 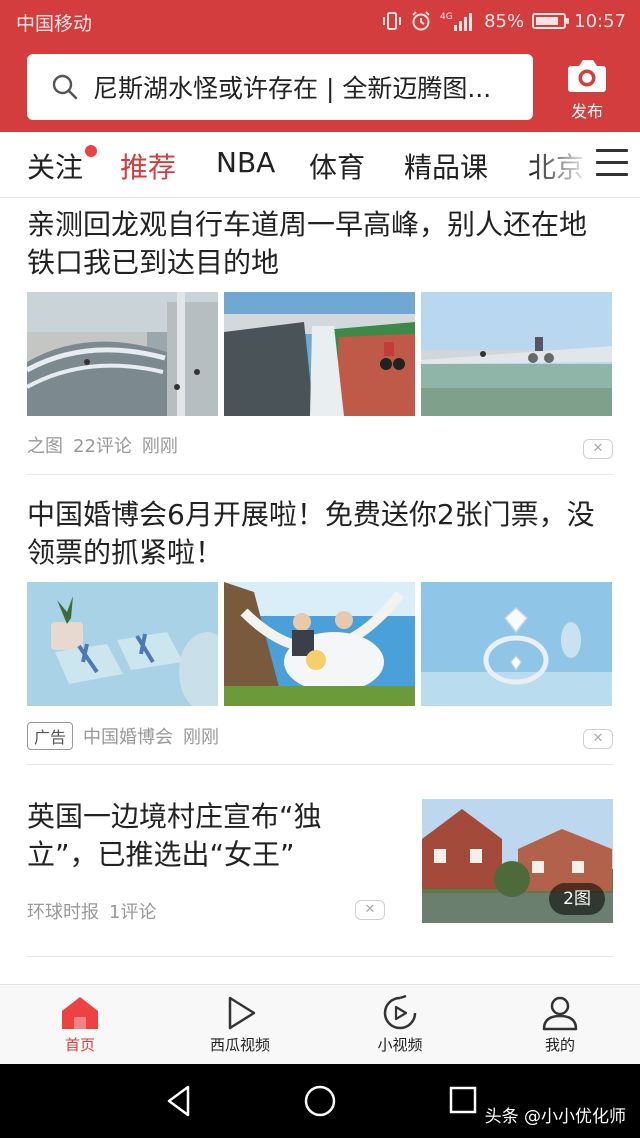 What do you see at coordinates (446, 17) in the screenshot?
I see `network-type: 4G` at bounding box center [446, 17].